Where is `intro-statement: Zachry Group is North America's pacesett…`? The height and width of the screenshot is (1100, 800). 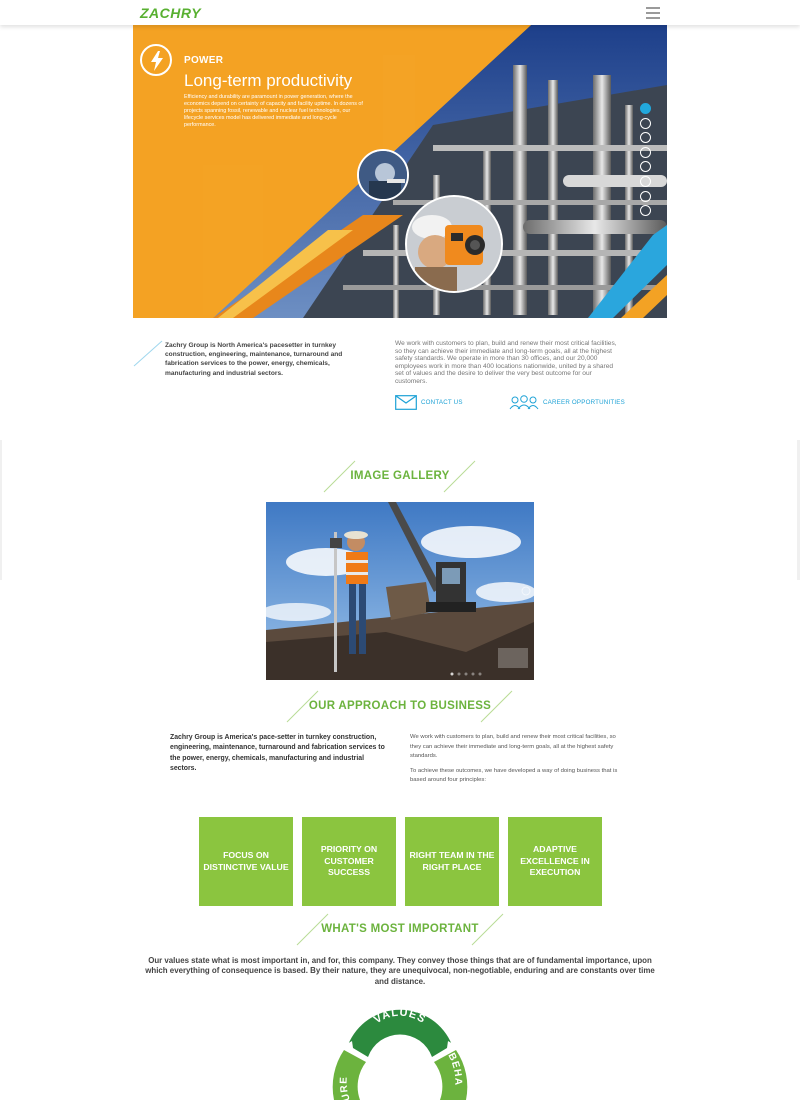 intro-statement: Zachry Group is North America's pacesett… is located at coordinates (254, 359).